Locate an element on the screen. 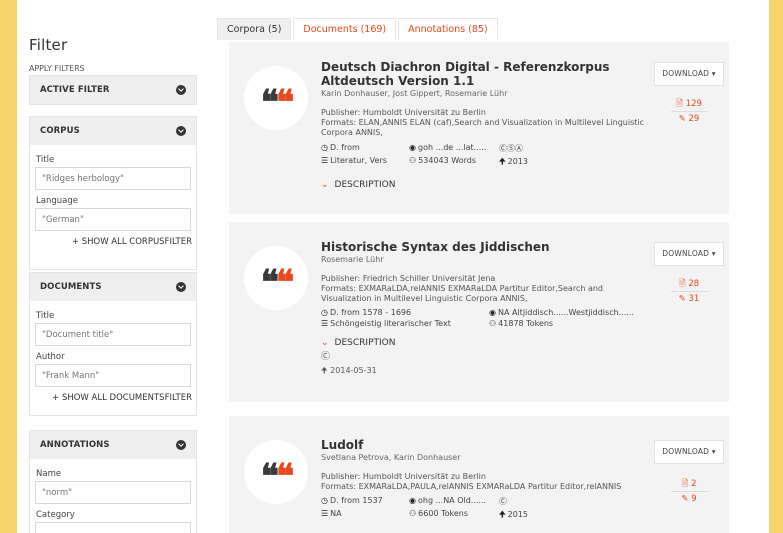 The image size is (783, 533). active-filter-header: ACTIVE FILTER is located at coordinates (113, 90).